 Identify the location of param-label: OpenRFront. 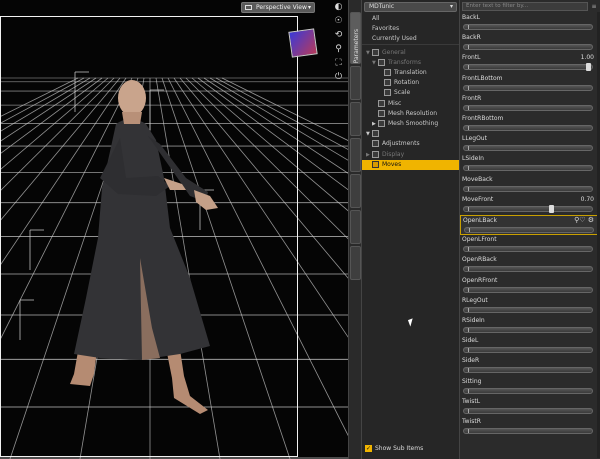
(480, 280).